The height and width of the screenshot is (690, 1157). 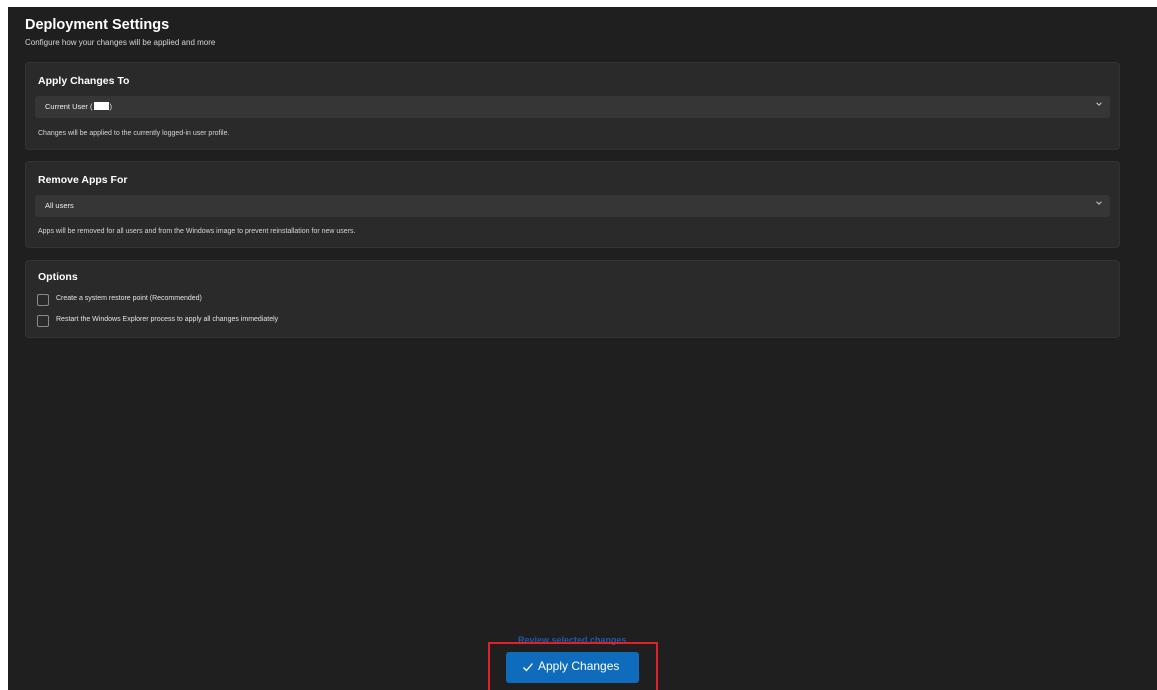 What do you see at coordinates (579, 666) in the screenshot?
I see `apply-changes-label: Apply Changes` at bounding box center [579, 666].